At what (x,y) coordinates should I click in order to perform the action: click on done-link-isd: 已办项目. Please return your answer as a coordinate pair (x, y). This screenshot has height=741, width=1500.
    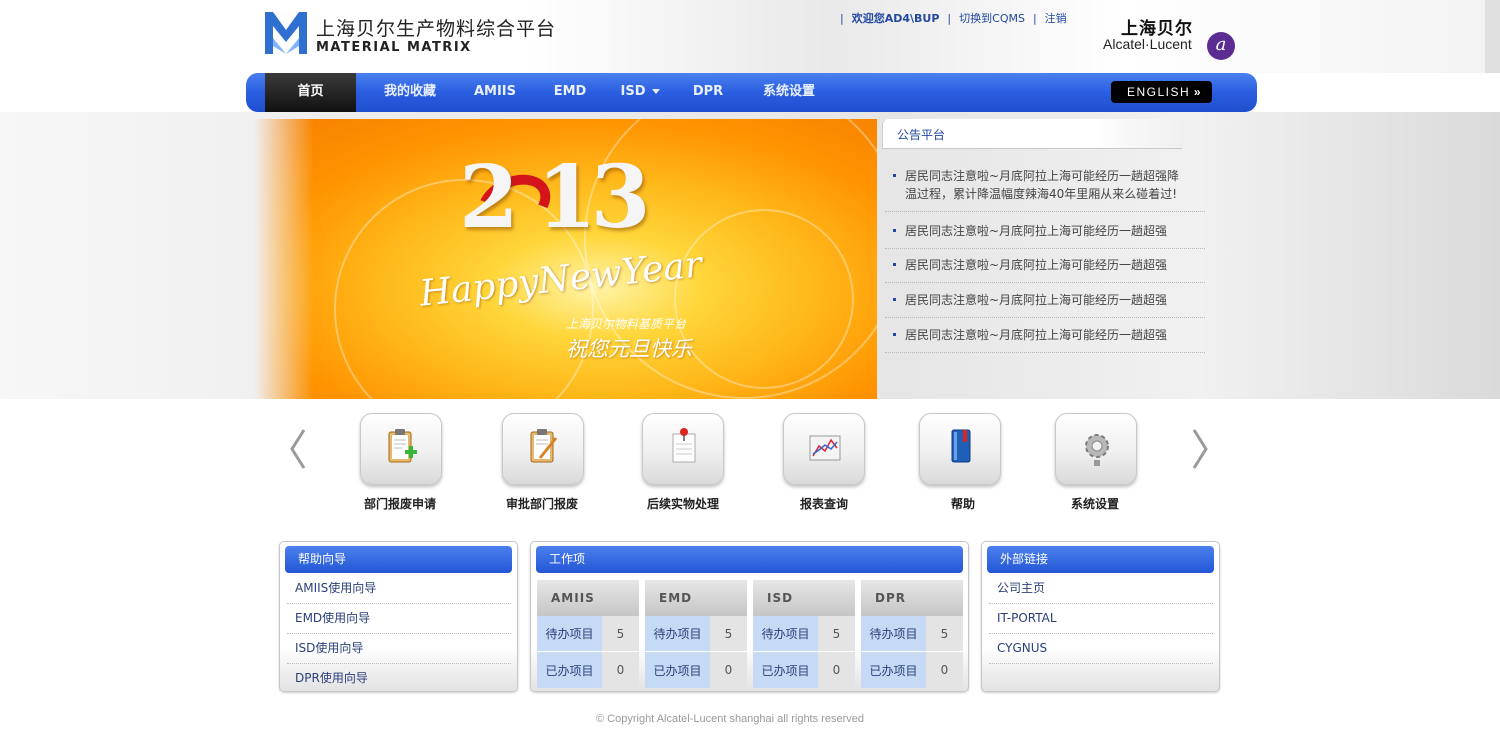
    Looking at the image, I should click on (785, 670).